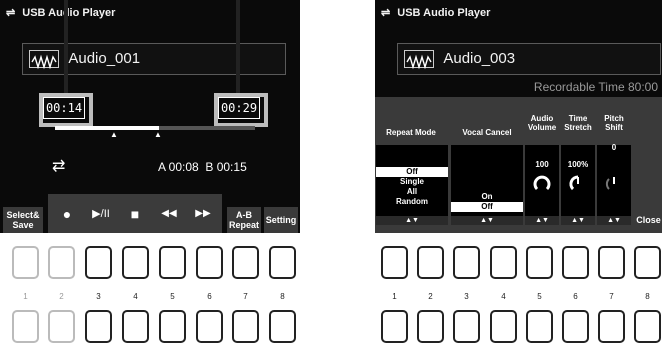 This screenshot has height=343, width=662. I want to click on button-number: 5, so click(172, 296).